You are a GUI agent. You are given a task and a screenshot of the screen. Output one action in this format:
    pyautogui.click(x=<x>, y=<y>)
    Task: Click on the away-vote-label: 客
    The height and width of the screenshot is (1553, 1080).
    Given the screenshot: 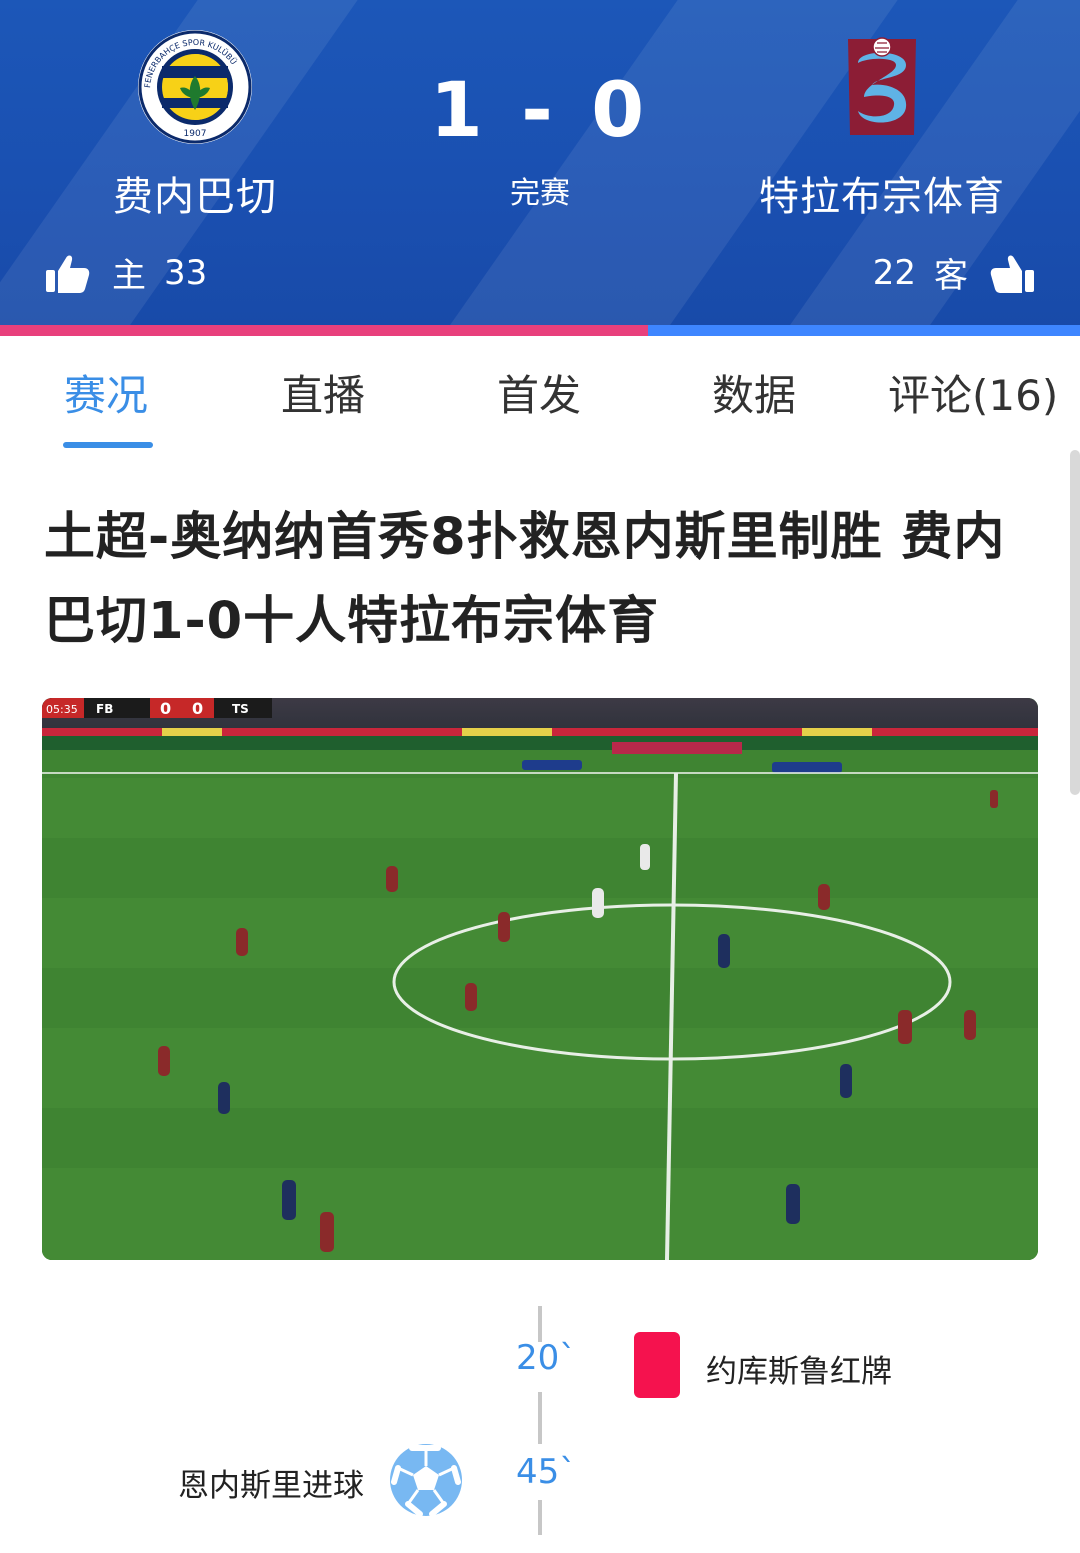 What is the action you would take?
    pyautogui.click(x=951, y=276)
    